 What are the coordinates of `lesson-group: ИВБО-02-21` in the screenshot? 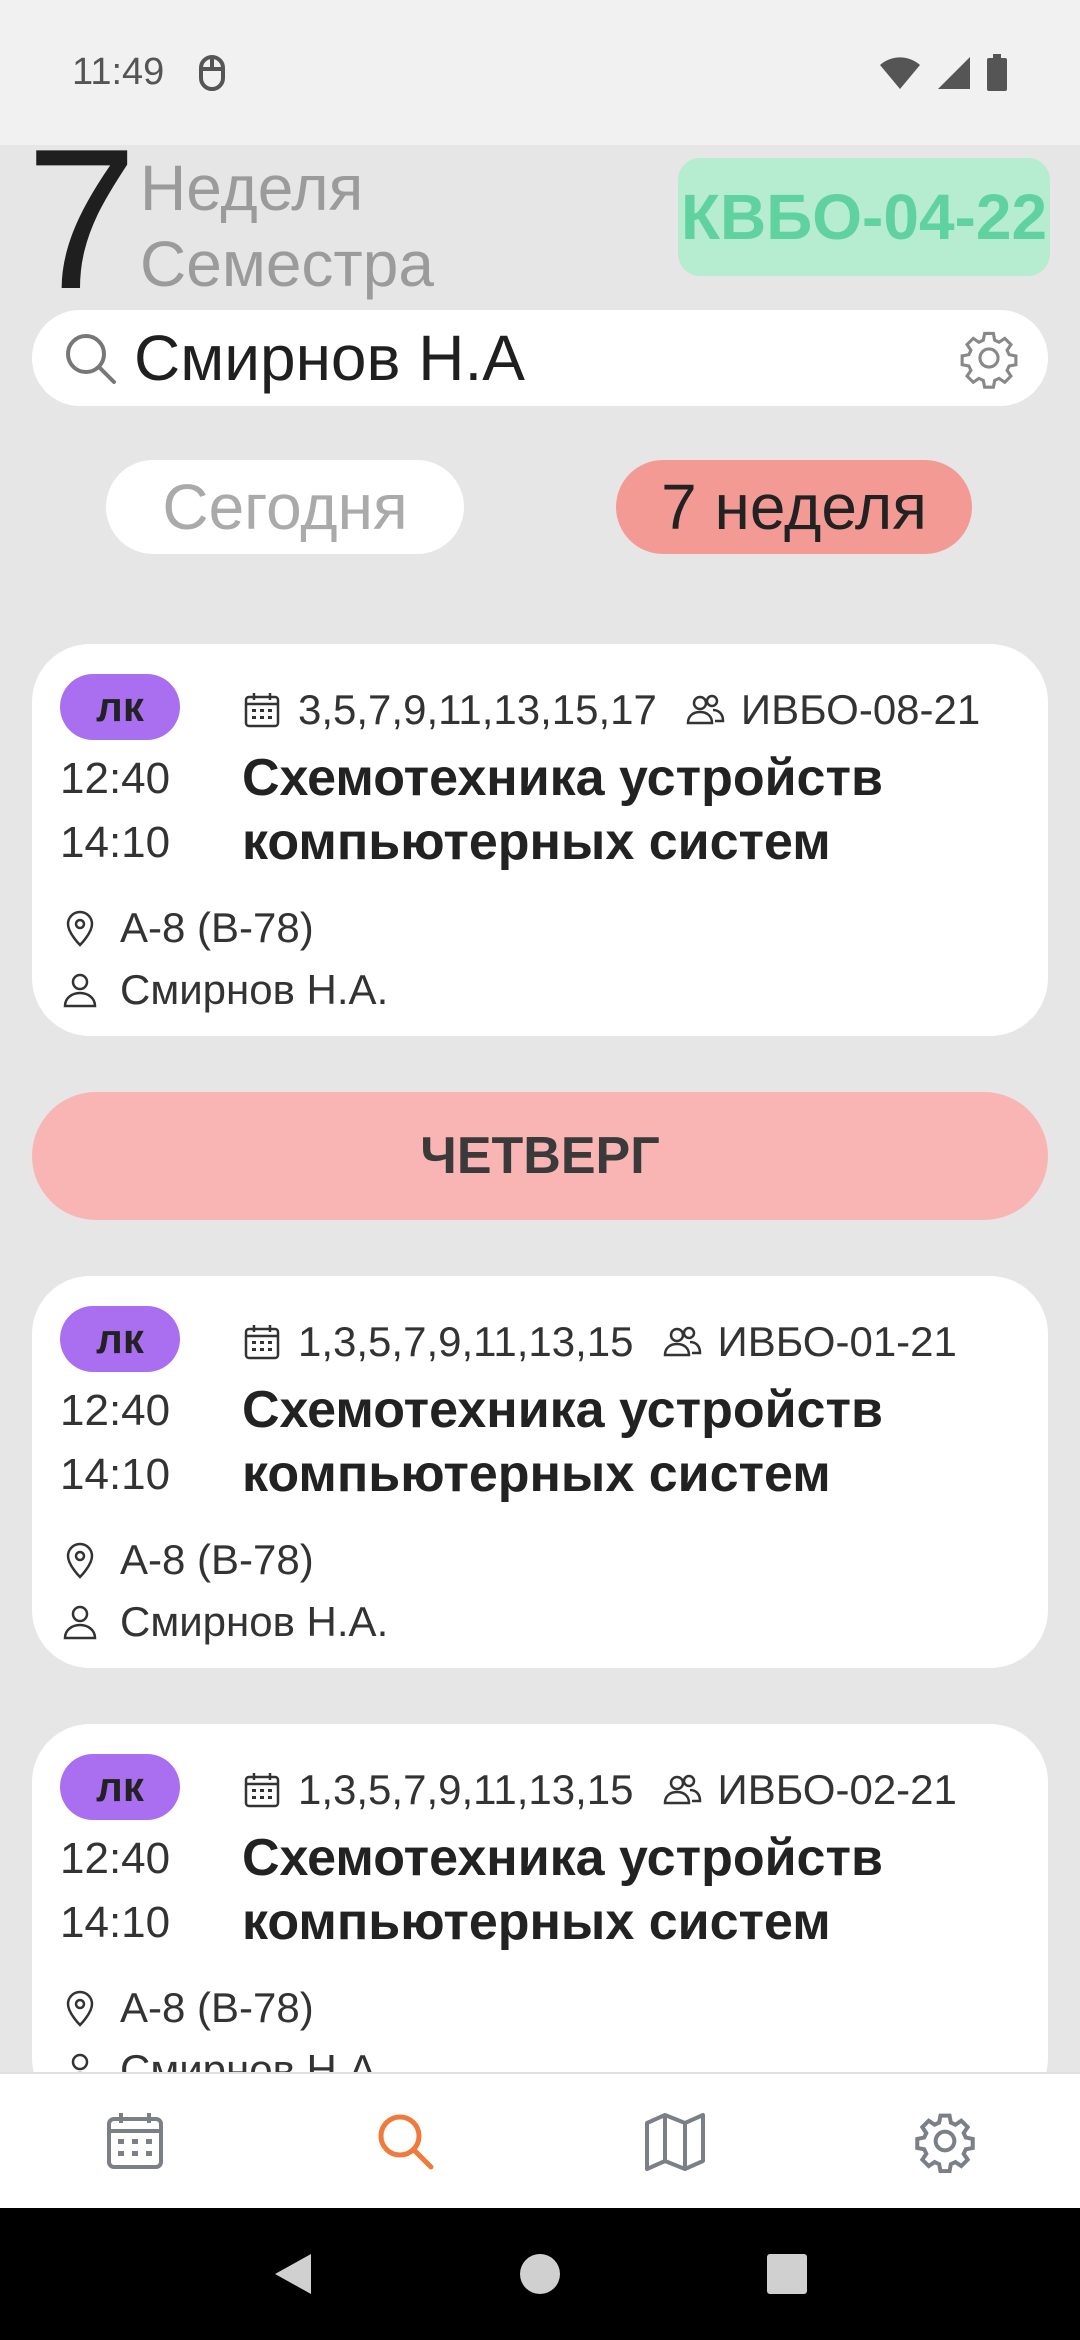 It's located at (809, 1790).